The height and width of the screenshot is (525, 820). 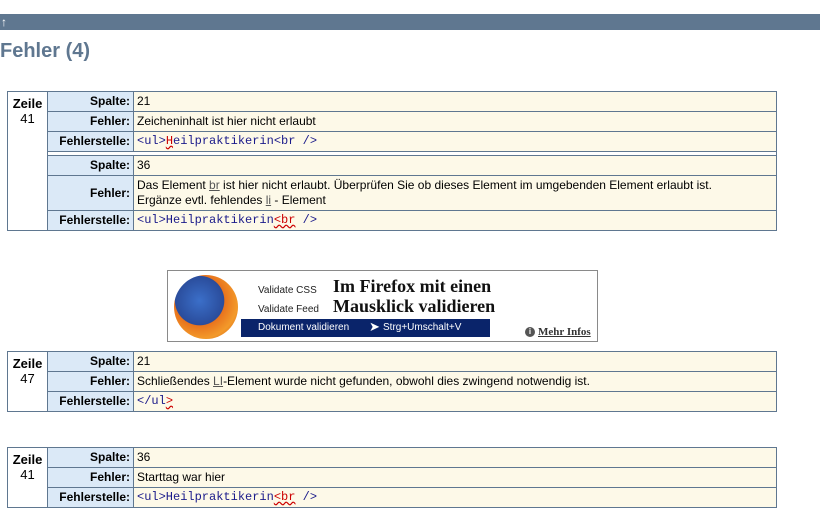 I want to click on table-row: Zeile 47 Spalte: 21, so click(x=392, y=381).